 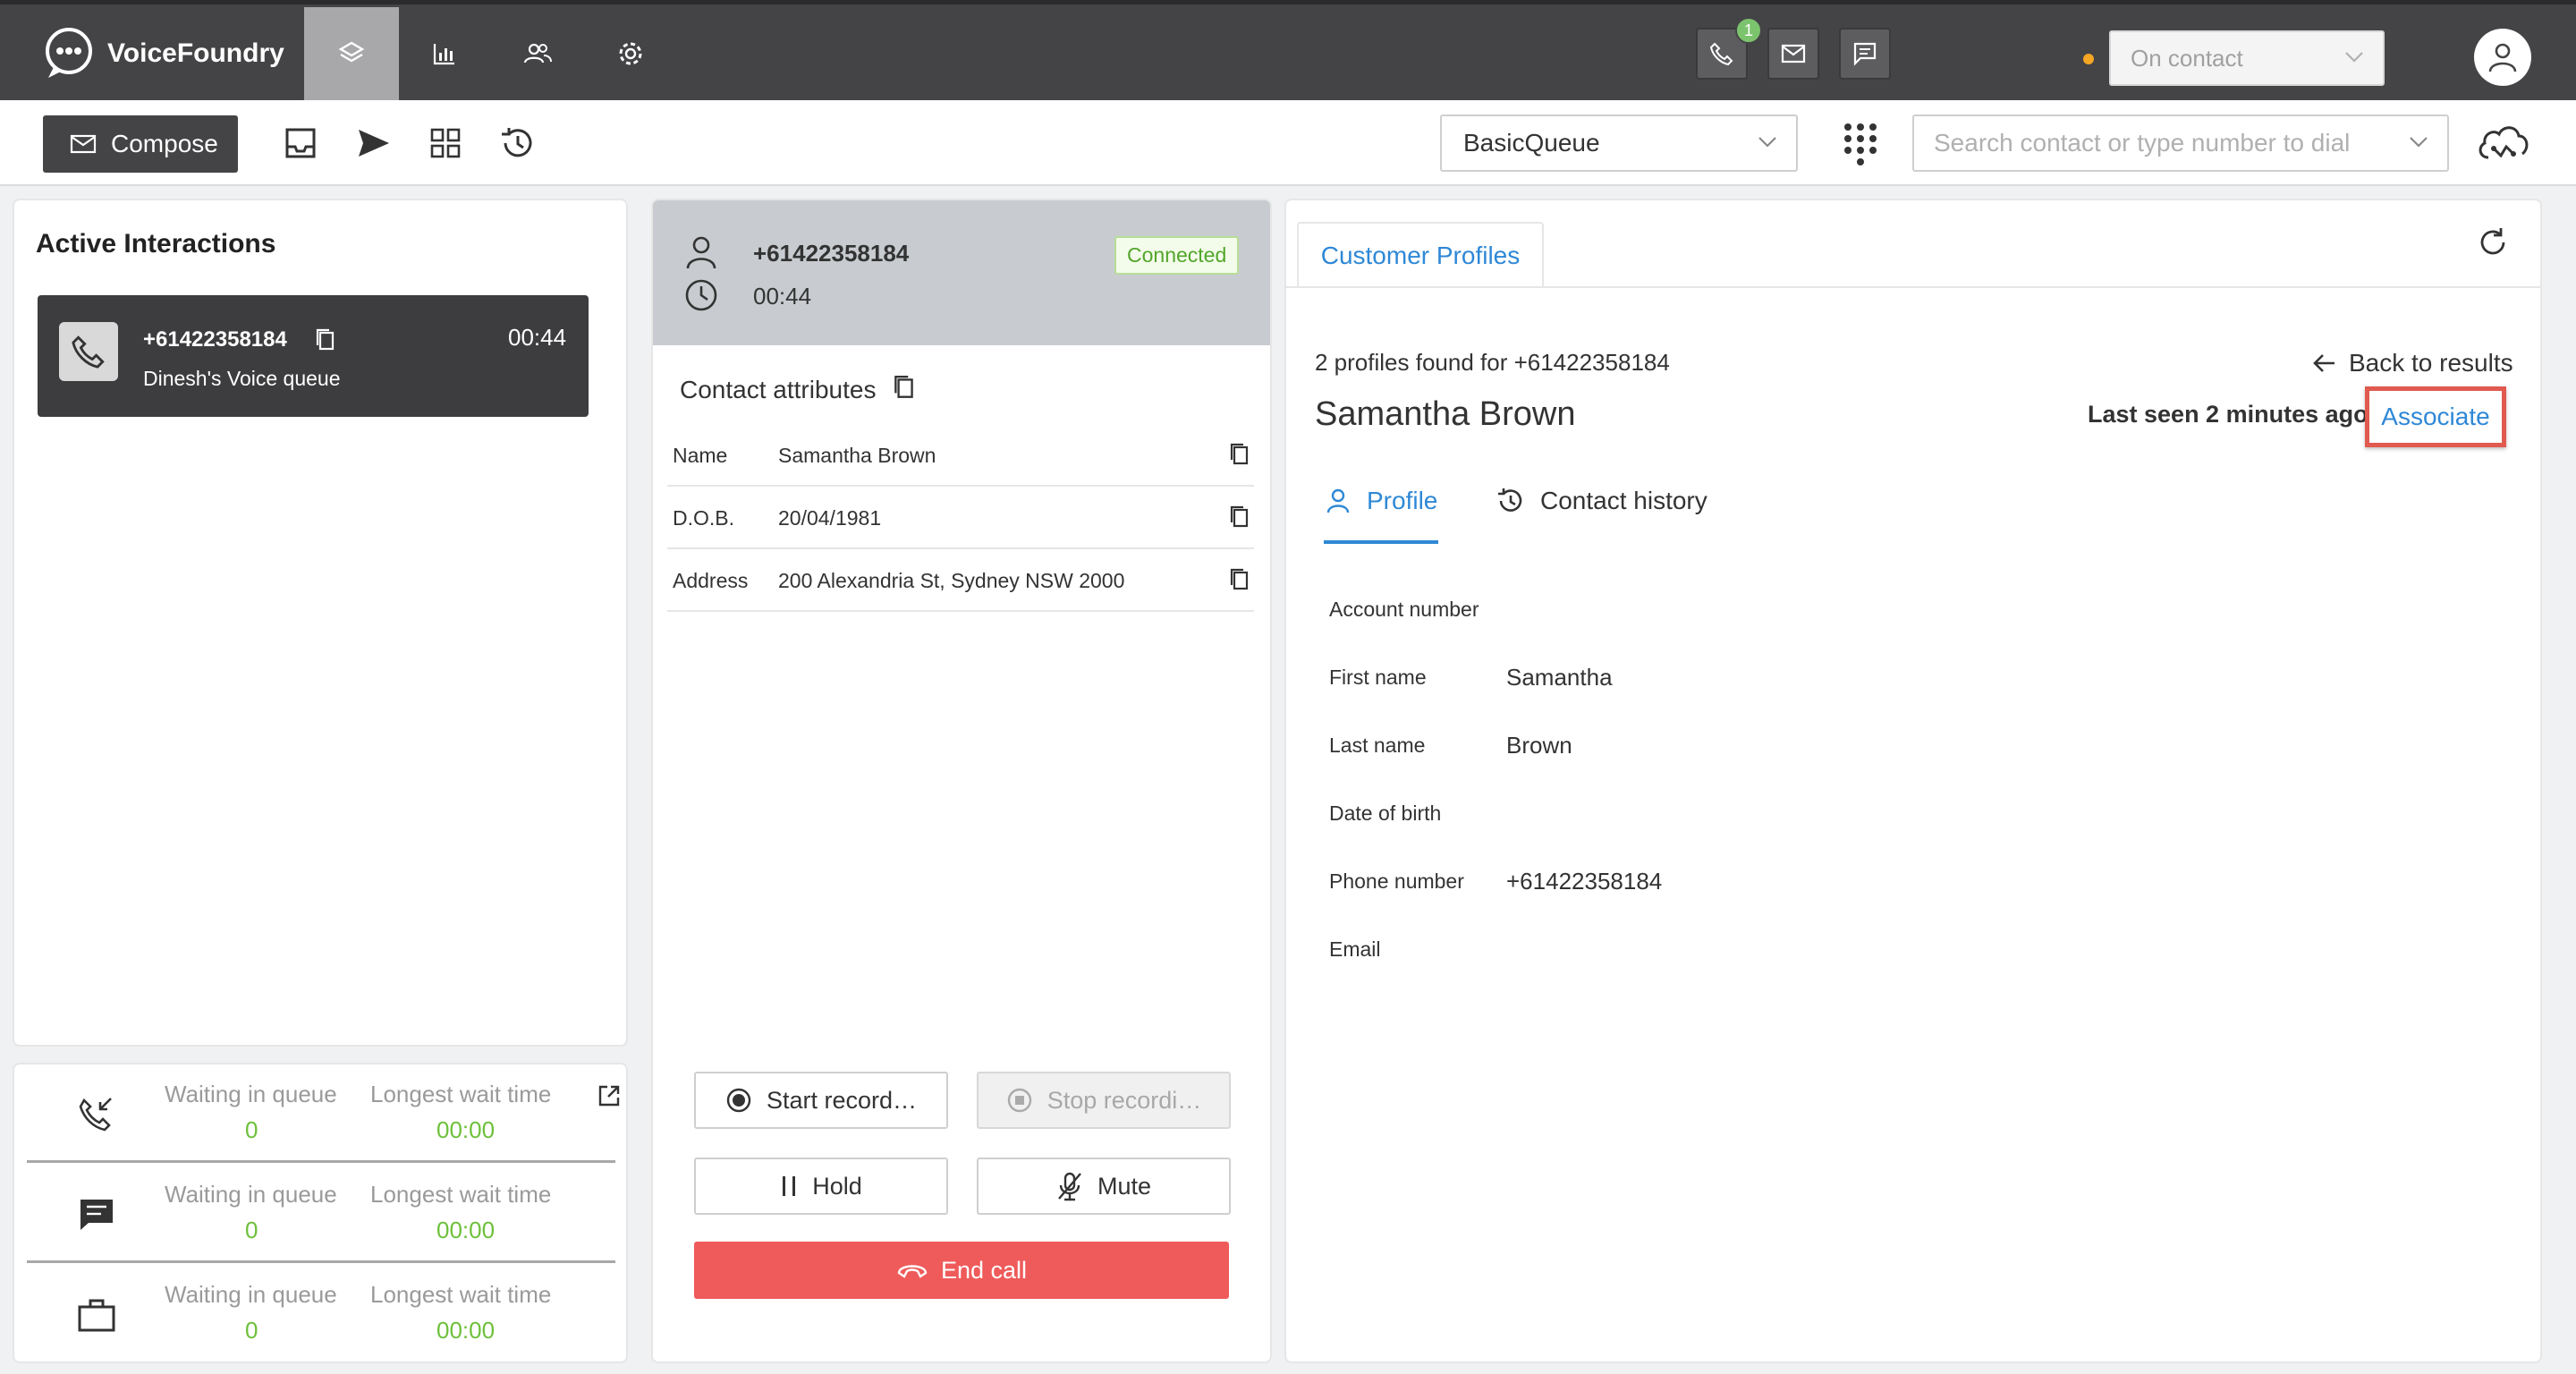 I want to click on queue-voice-icon-wrap, so click(x=96, y=1114).